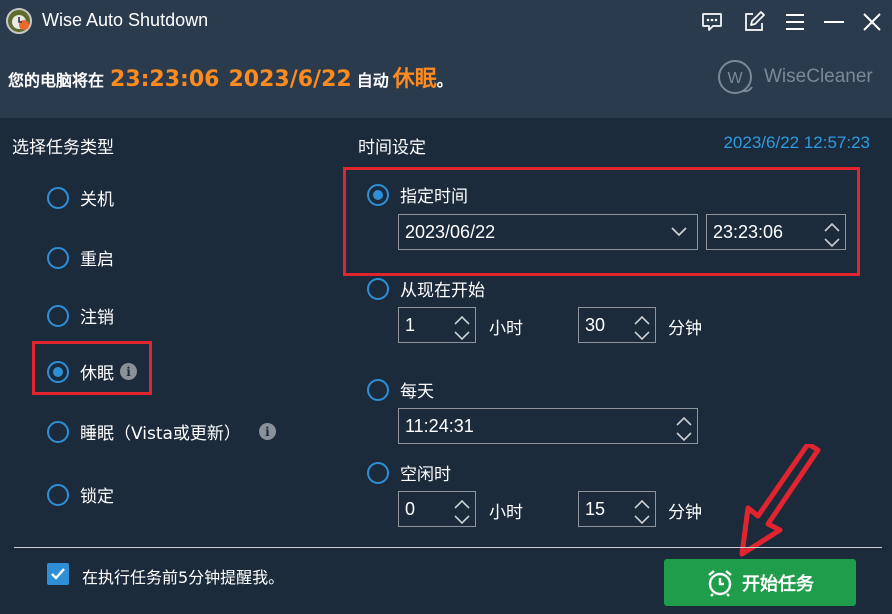 This screenshot has width=892, height=614. What do you see at coordinates (80, 315) in the screenshot?
I see `task-option-logoff: 注销` at bounding box center [80, 315].